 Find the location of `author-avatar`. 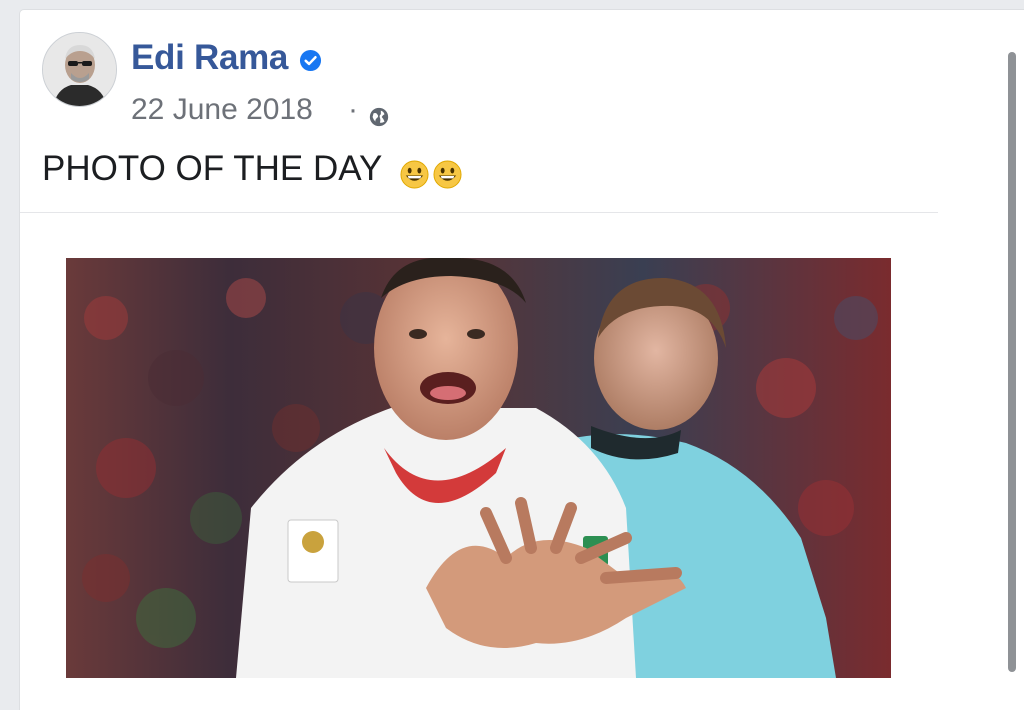

author-avatar is located at coordinates (79, 69).